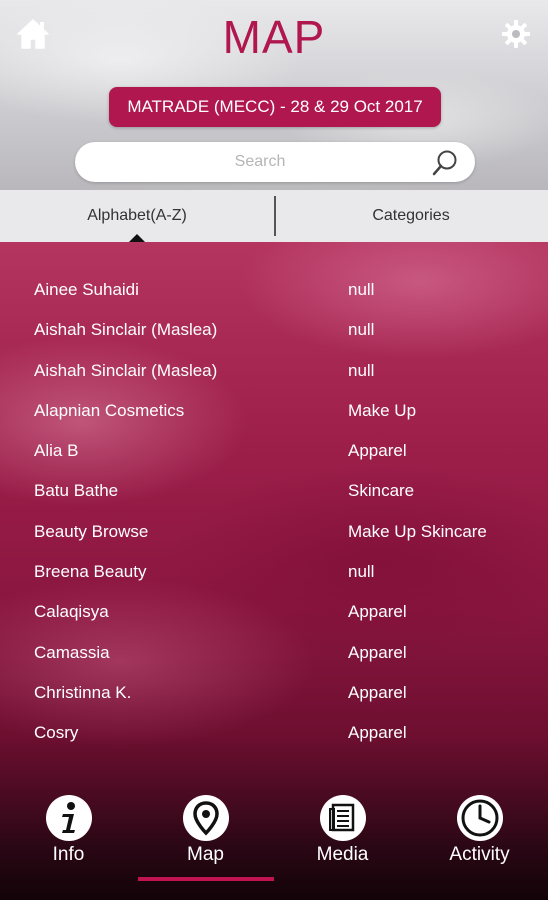 This screenshot has height=900, width=548. I want to click on nav-label-activity: Activity, so click(479, 854).